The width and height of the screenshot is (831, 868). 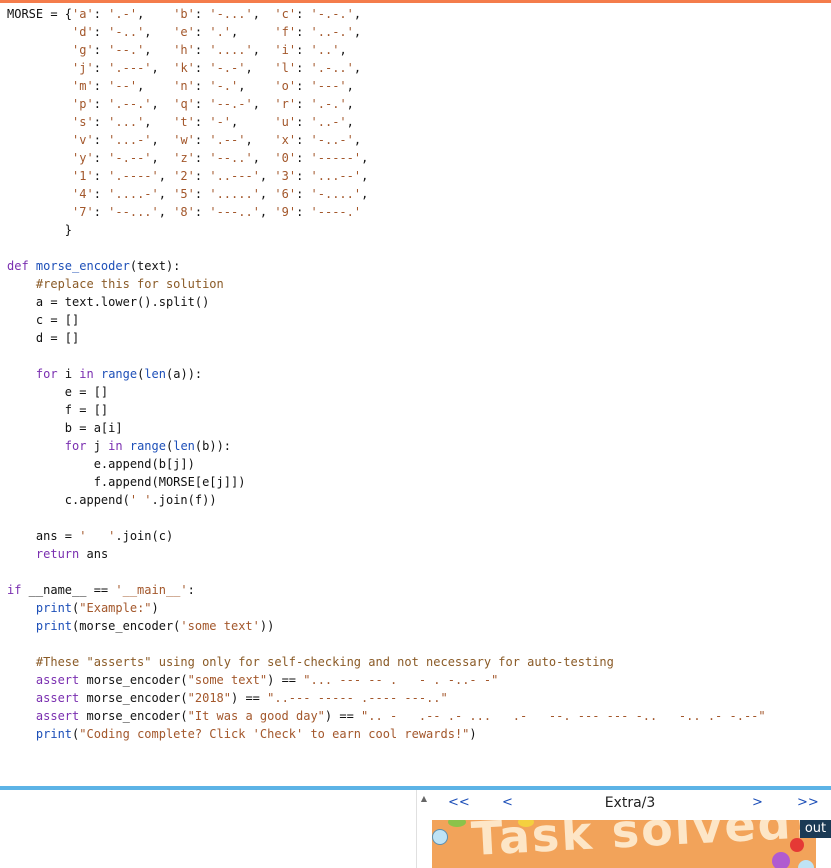 What do you see at coordinates (386, 86) in the screenshot?
I see `code-line: 'm': '--', 'n': '-.', 'o': '---',` at bounding box center [386, 86].